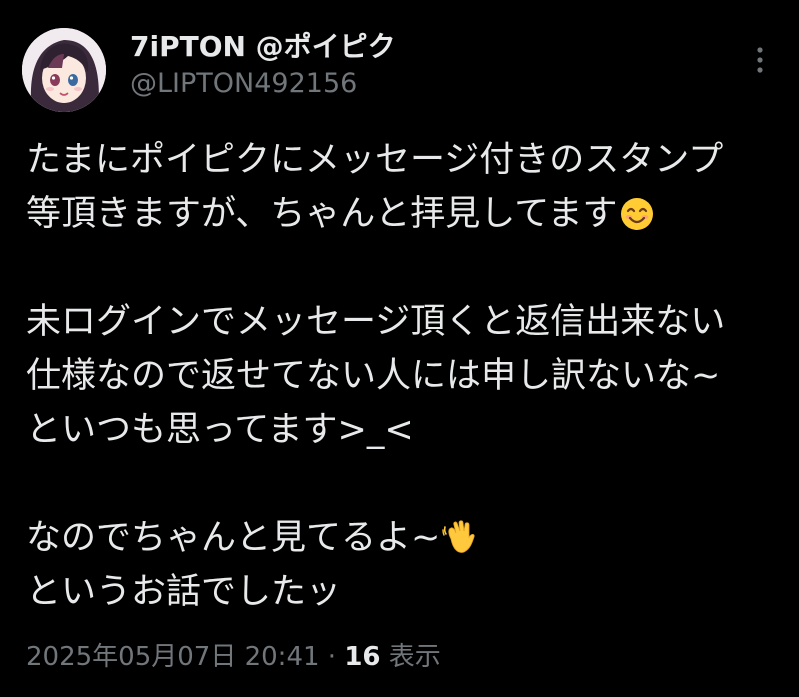 Image resolution: width=799 pixels, height=697 pixels. I want to click on more-options-button, so click(760, 60).